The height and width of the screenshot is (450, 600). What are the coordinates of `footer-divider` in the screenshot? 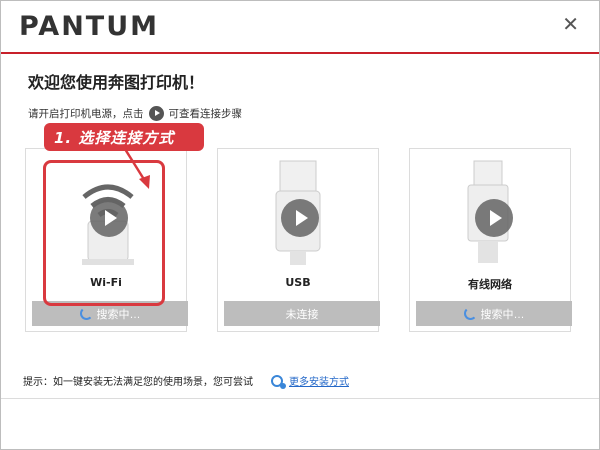 It's located at (300, 398).